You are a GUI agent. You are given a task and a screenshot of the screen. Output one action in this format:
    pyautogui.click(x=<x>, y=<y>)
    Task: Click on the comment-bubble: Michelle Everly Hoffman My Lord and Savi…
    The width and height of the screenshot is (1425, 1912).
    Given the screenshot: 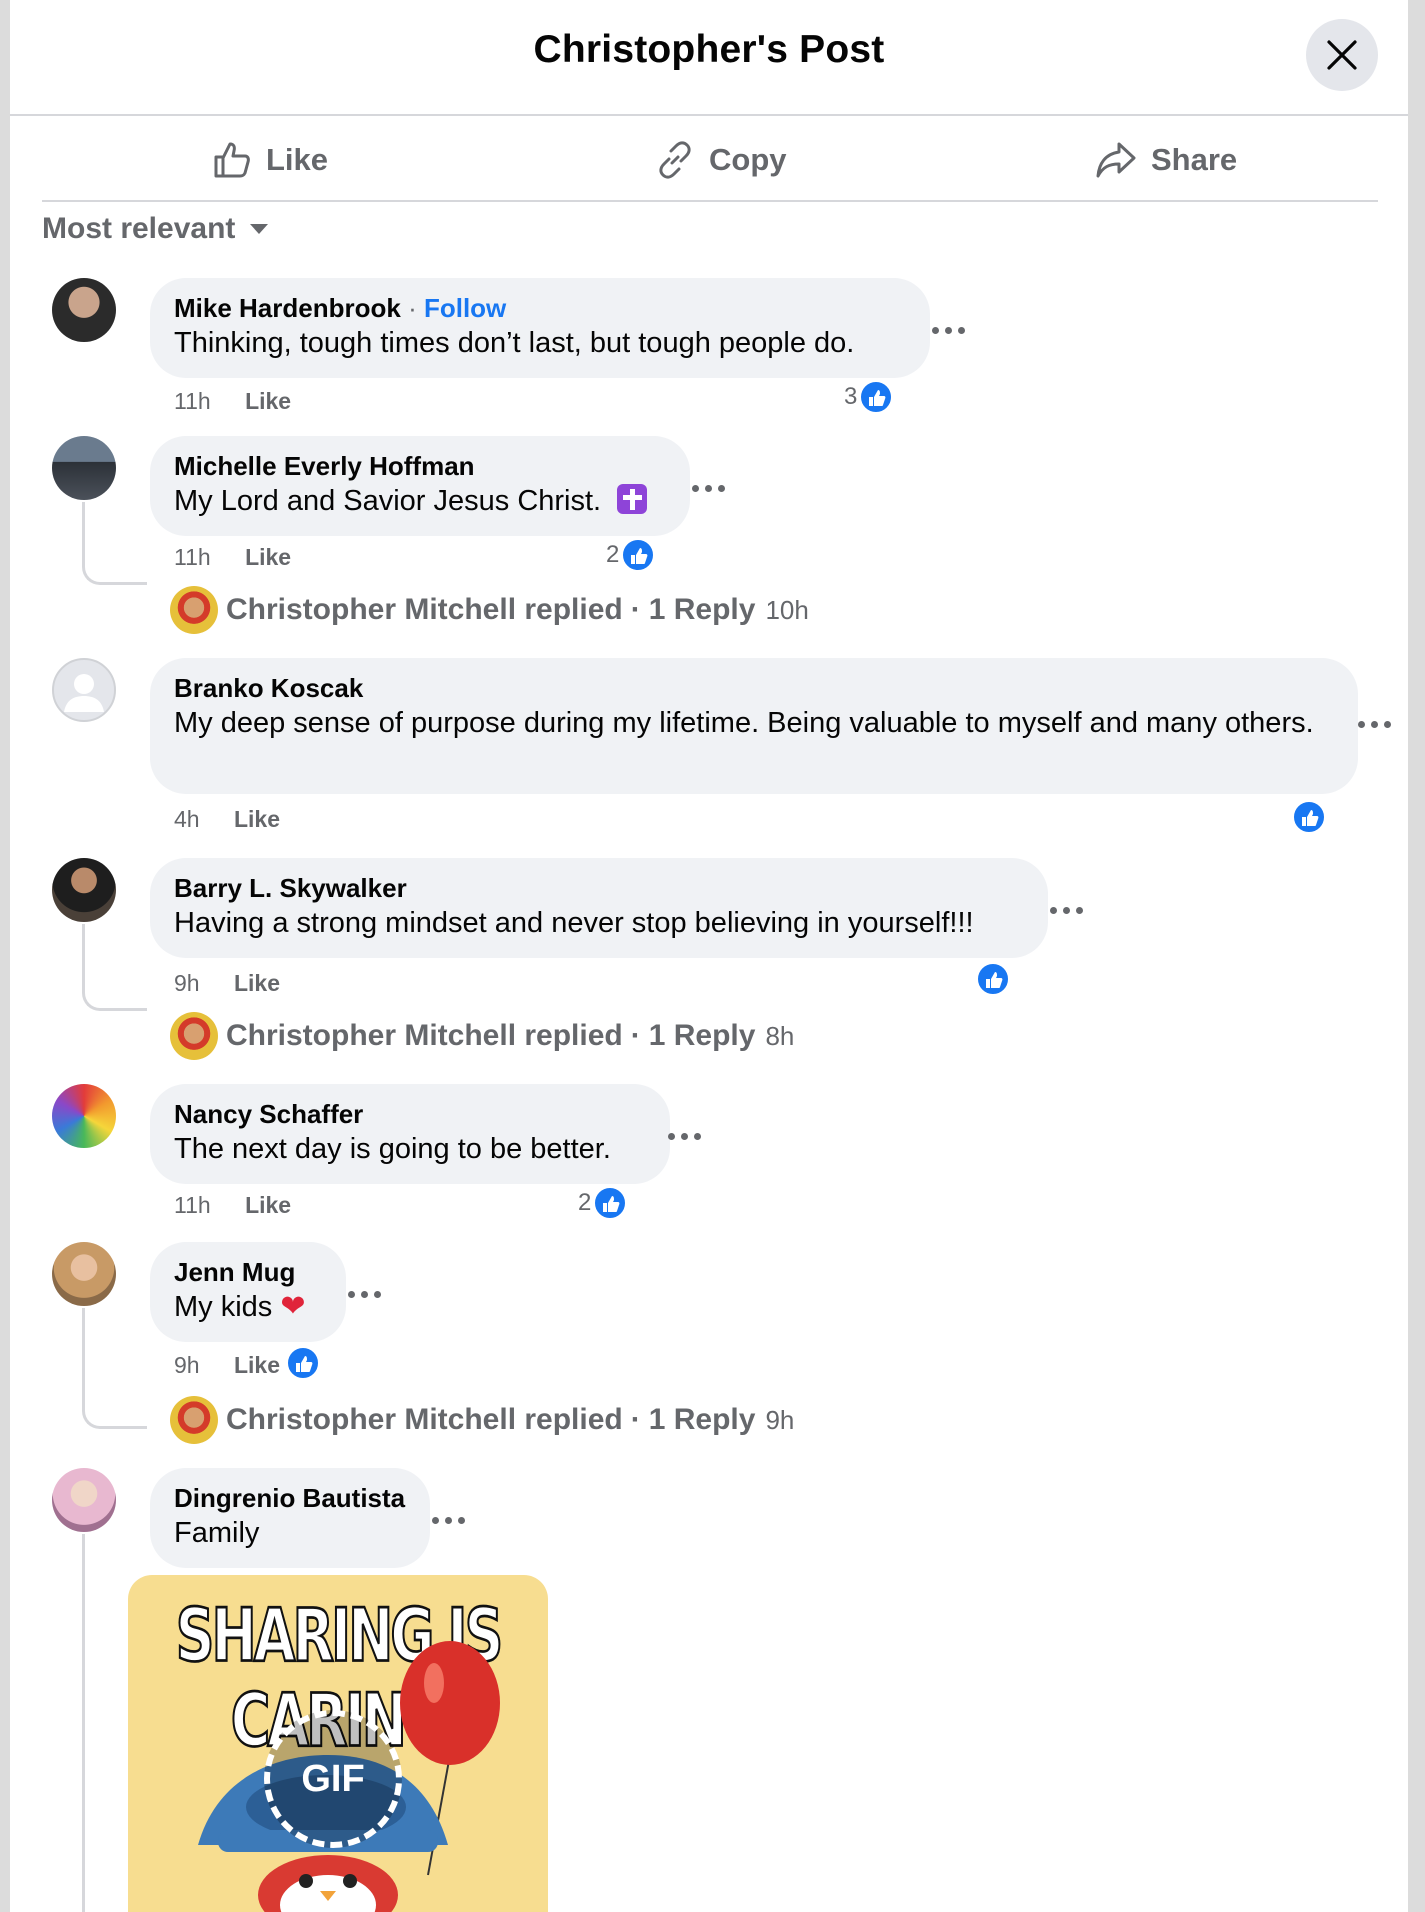 What is the action you would take?
    pyautogui.click(x=420, y=486)
    